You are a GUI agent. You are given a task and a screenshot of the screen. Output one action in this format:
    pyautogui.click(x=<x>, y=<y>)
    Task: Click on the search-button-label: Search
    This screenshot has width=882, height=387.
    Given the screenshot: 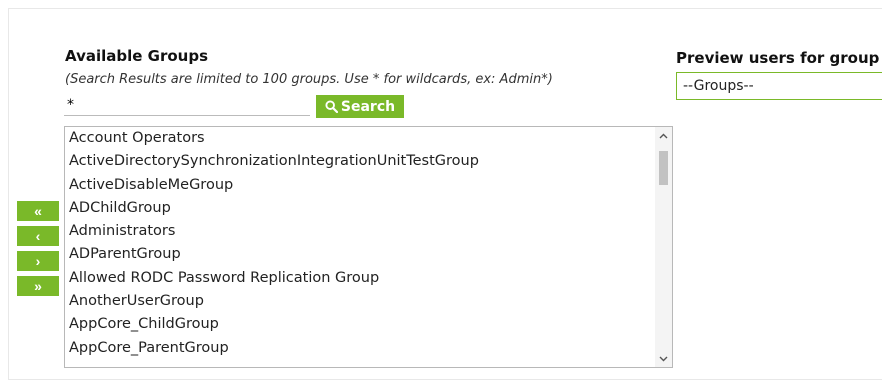 What is the action you would take?
    pyautogui.click(x=368, y=106)
    